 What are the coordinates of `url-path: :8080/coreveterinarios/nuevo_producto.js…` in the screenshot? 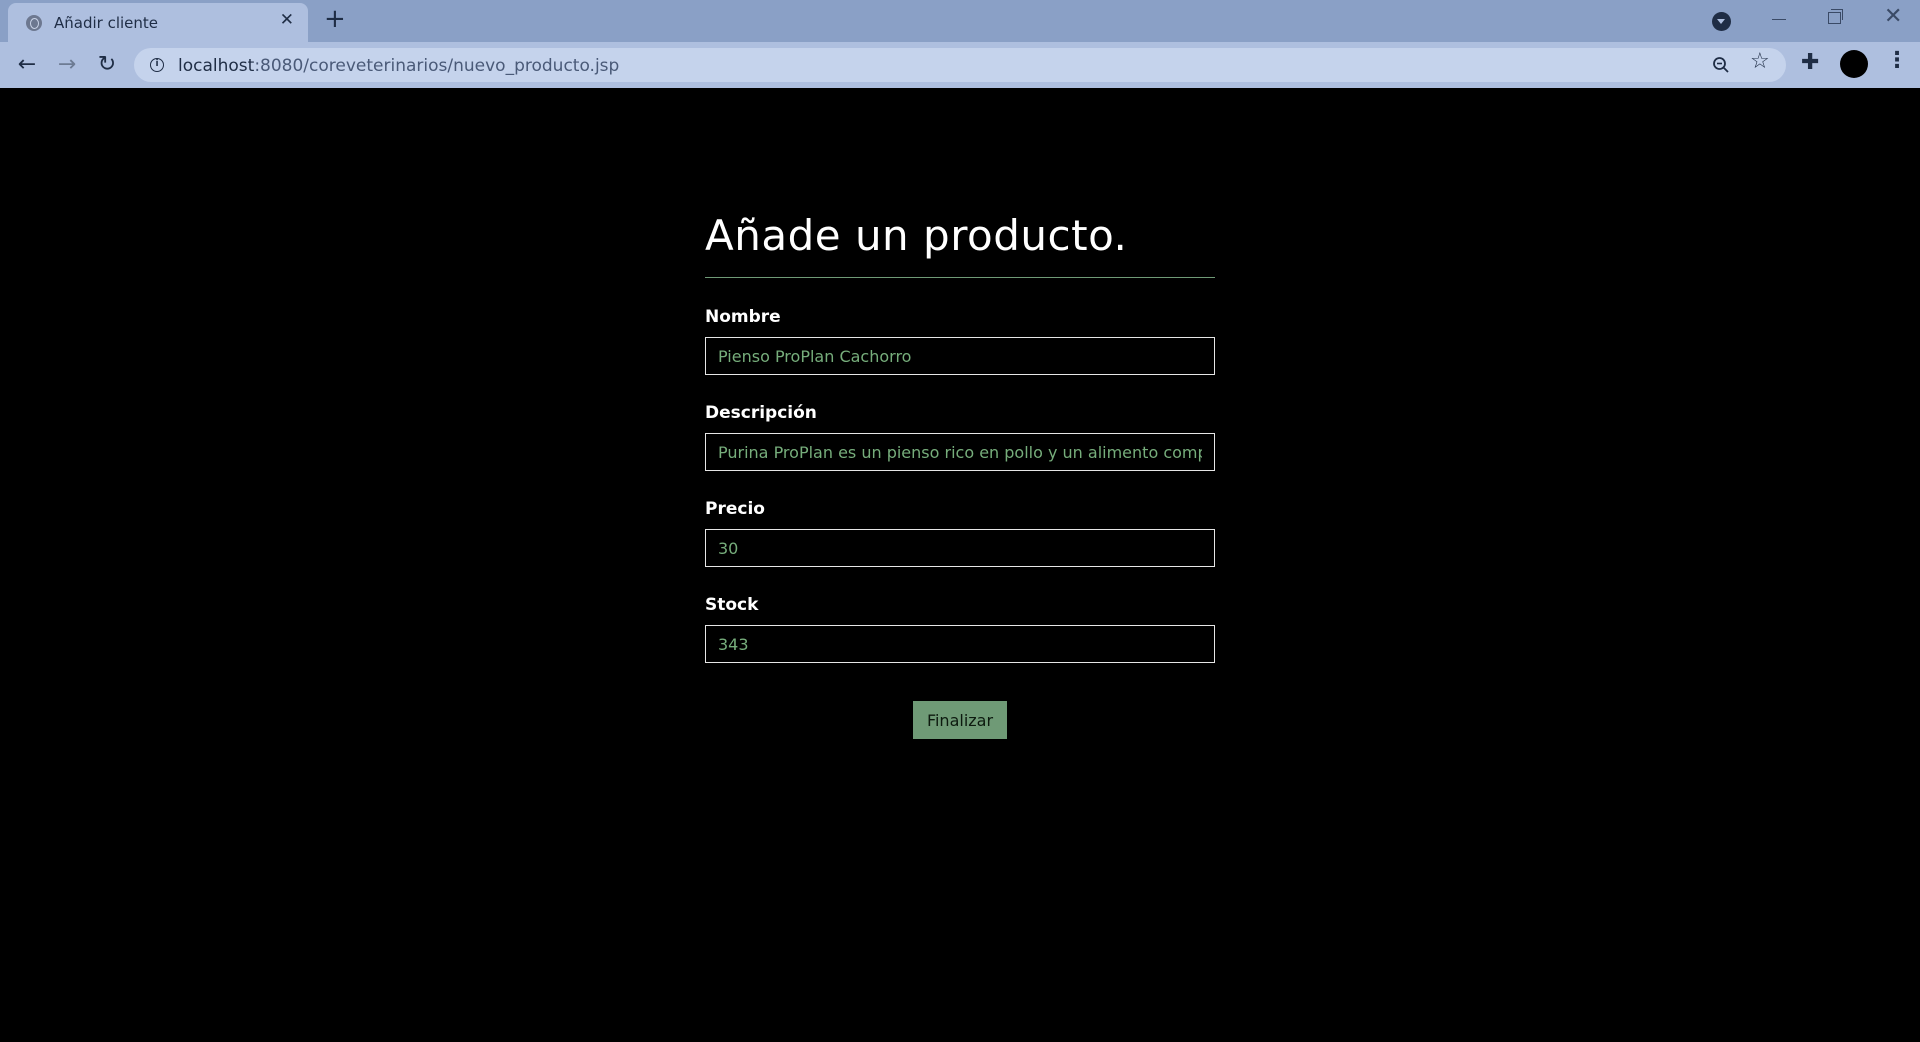 It's located at (437, 66).